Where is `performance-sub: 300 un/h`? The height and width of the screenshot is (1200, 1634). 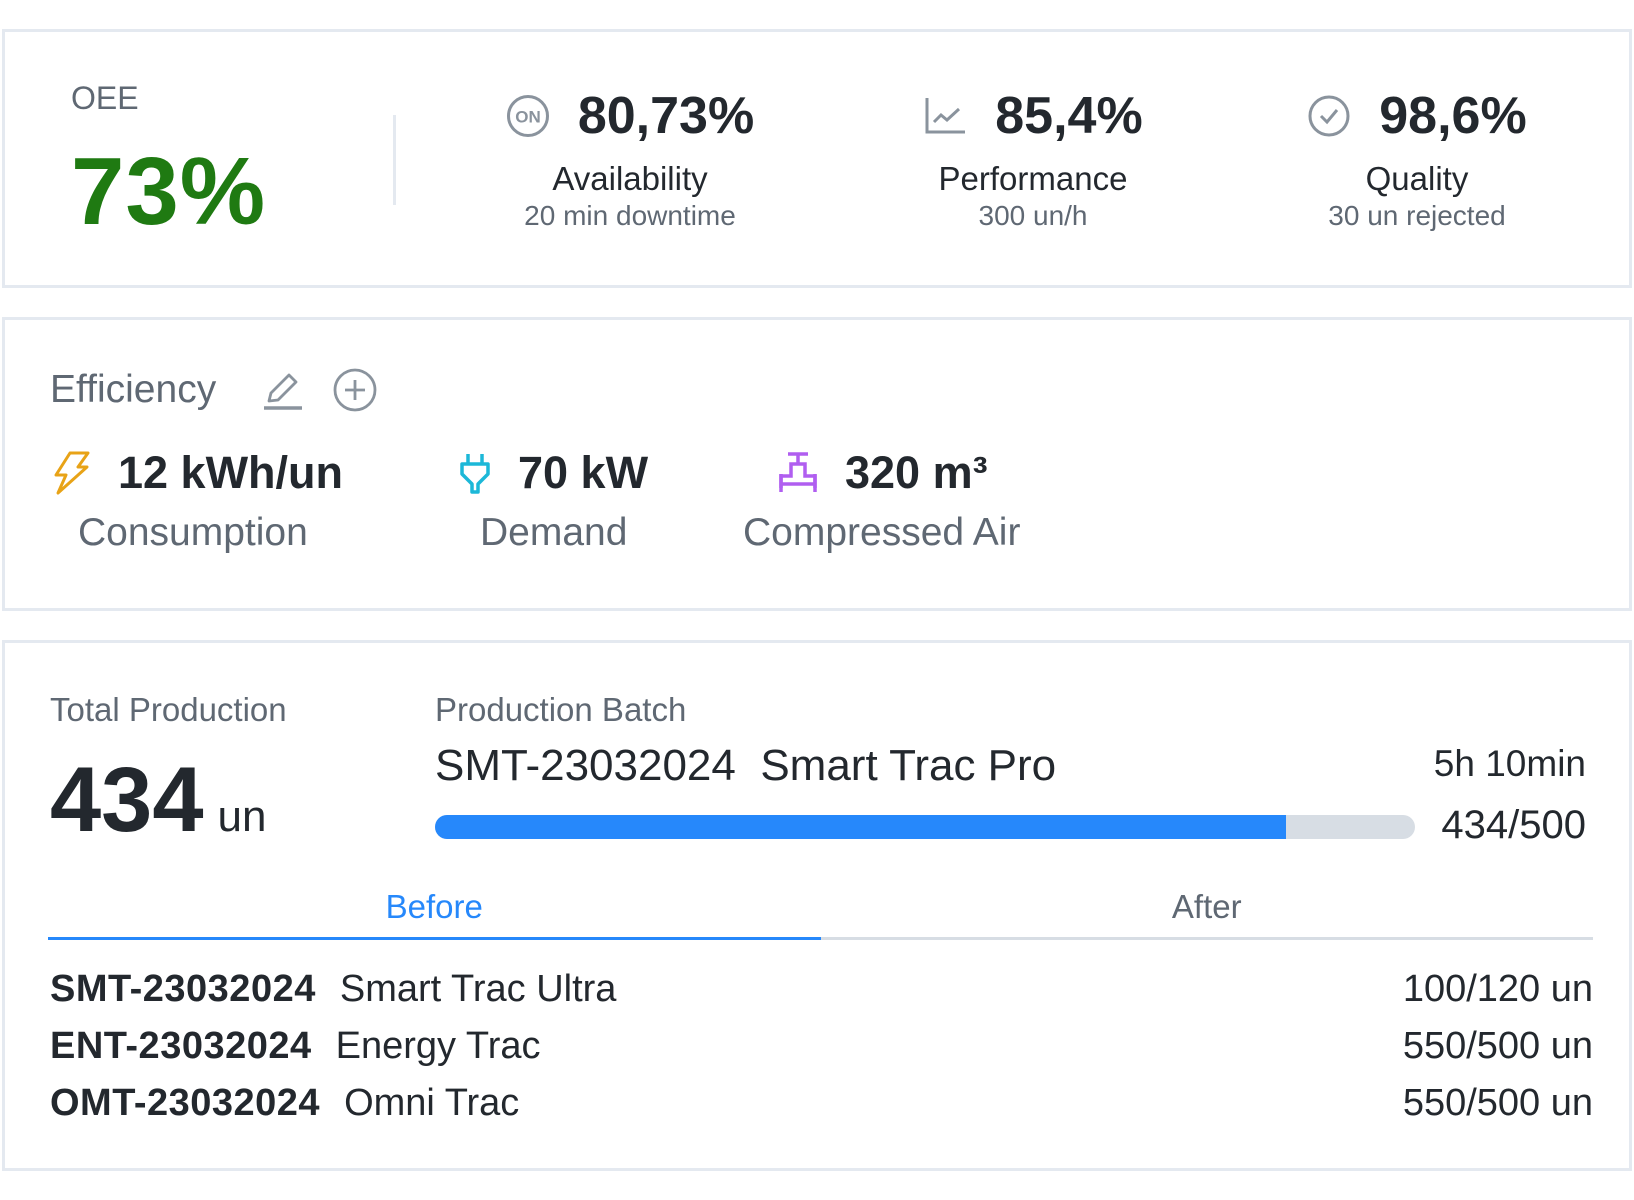 performance-sub: 300 un/h is located at coordinates (1033, 215).